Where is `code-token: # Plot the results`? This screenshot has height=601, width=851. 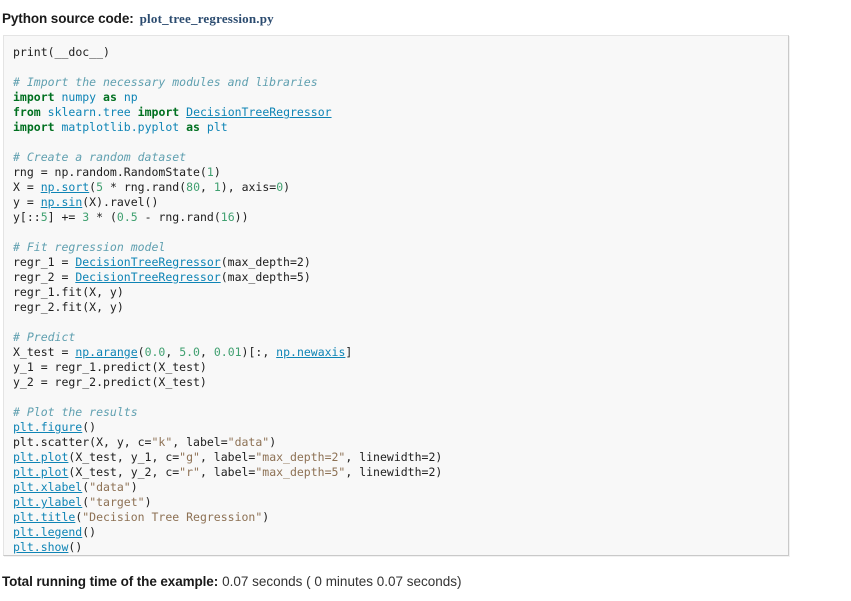 code-token: # Plot the results is located at coordinates (75, 412).